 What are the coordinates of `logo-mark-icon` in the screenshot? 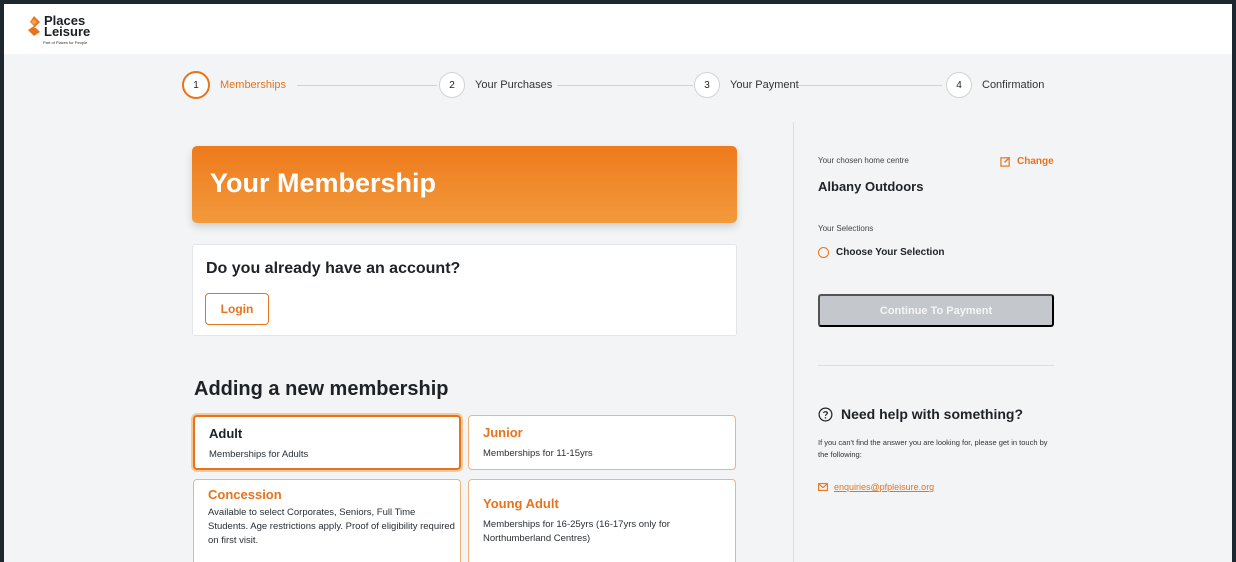 It's located at (34, 26).